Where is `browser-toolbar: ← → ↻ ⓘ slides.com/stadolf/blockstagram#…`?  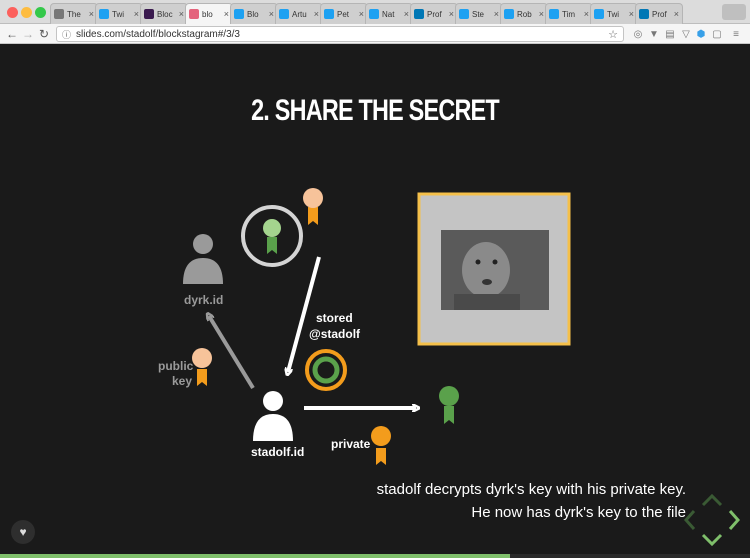
browser-toolbar: ← → ↻ ⓘ slides.com/stadolf/blockstagram#… is located at coordinates (375, 34).